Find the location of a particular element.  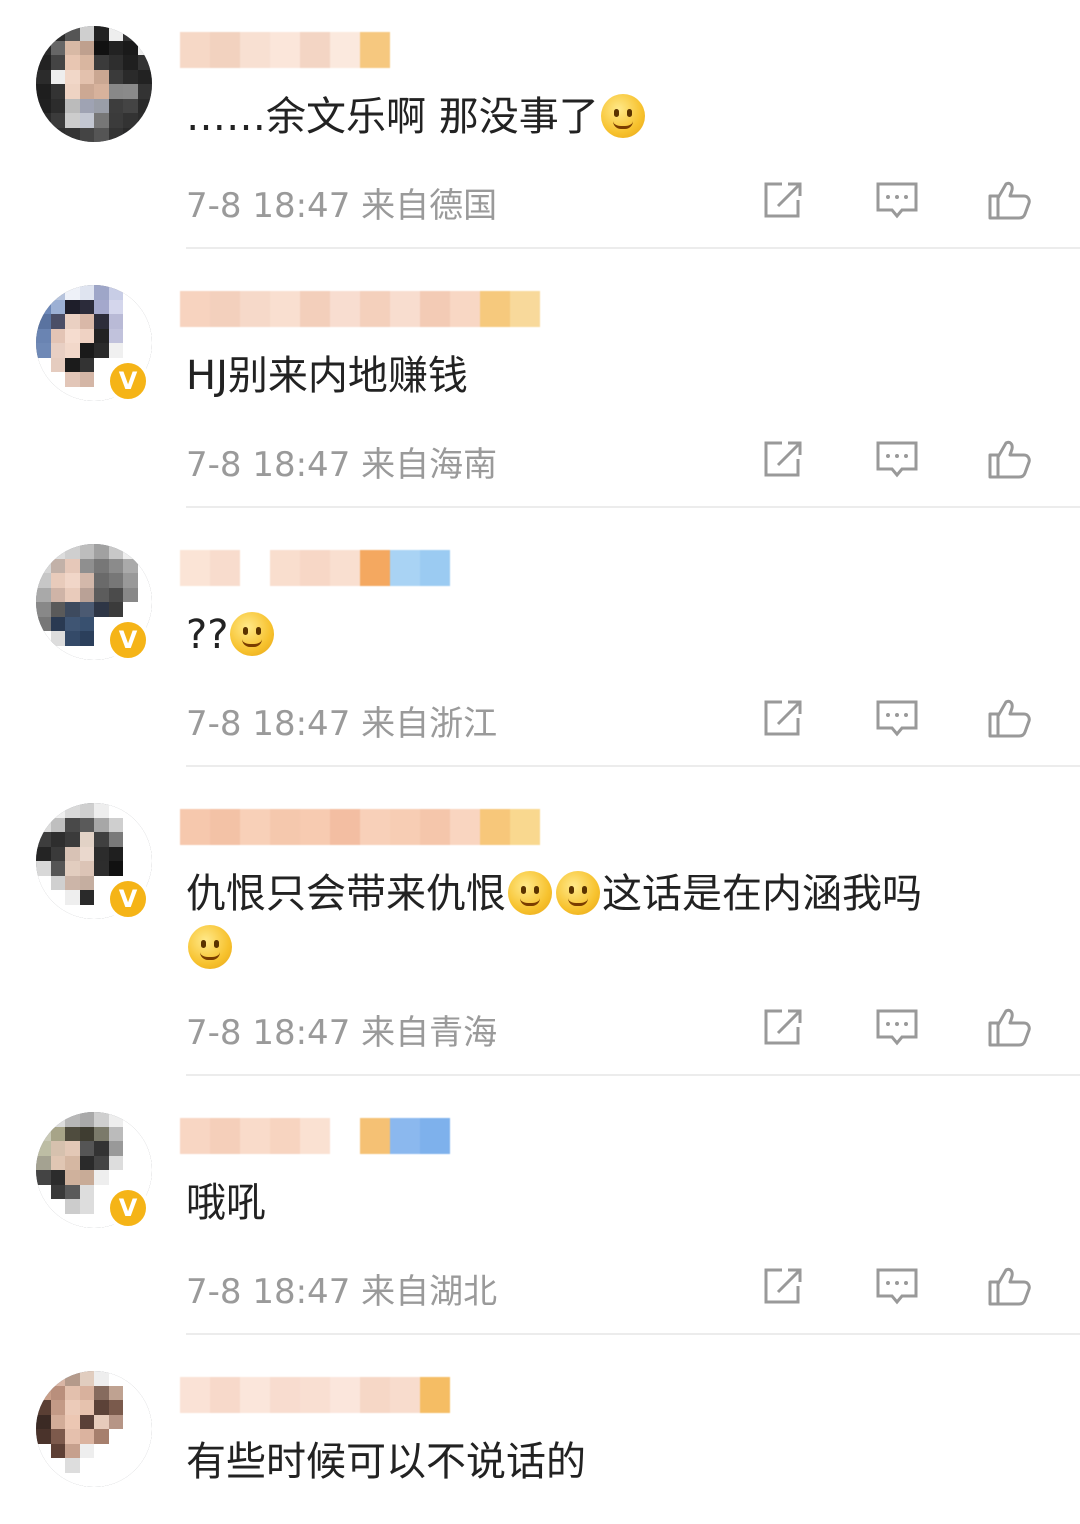

laugh-cry-emoji is located at coordinates (622, 116).